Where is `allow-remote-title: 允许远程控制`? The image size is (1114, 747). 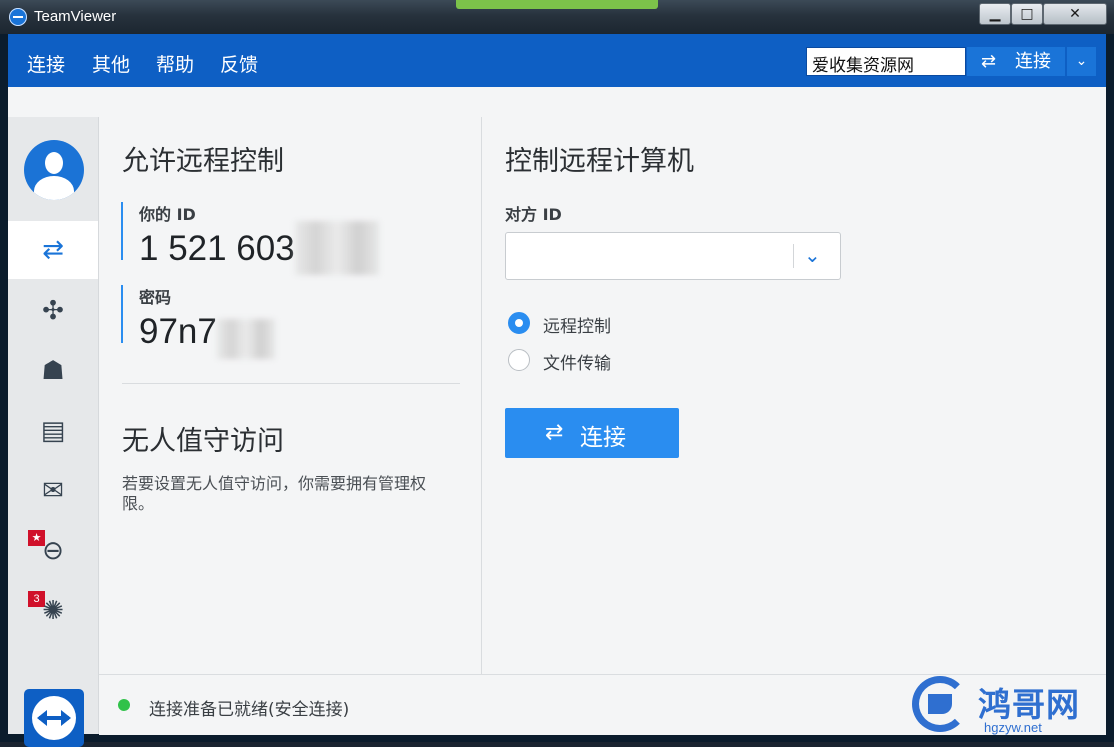
allow-remote-title: 允许远程控制 is located at coordinates (203, 161).